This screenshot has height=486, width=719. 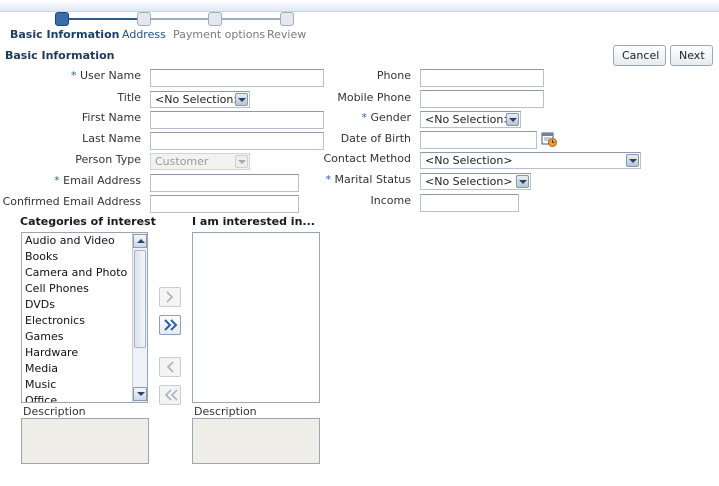 What do you see at coordinates (469, 203) in the screenshot?
I see `income-input` at bounding box center [469, 203].